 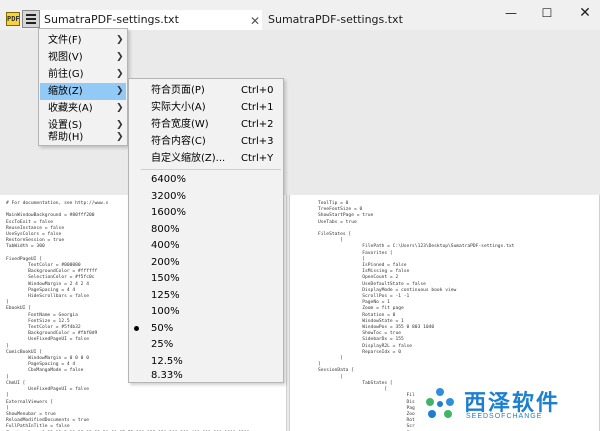 I want to click on zoom-level-800: 800%, so click(x=206, y=229).